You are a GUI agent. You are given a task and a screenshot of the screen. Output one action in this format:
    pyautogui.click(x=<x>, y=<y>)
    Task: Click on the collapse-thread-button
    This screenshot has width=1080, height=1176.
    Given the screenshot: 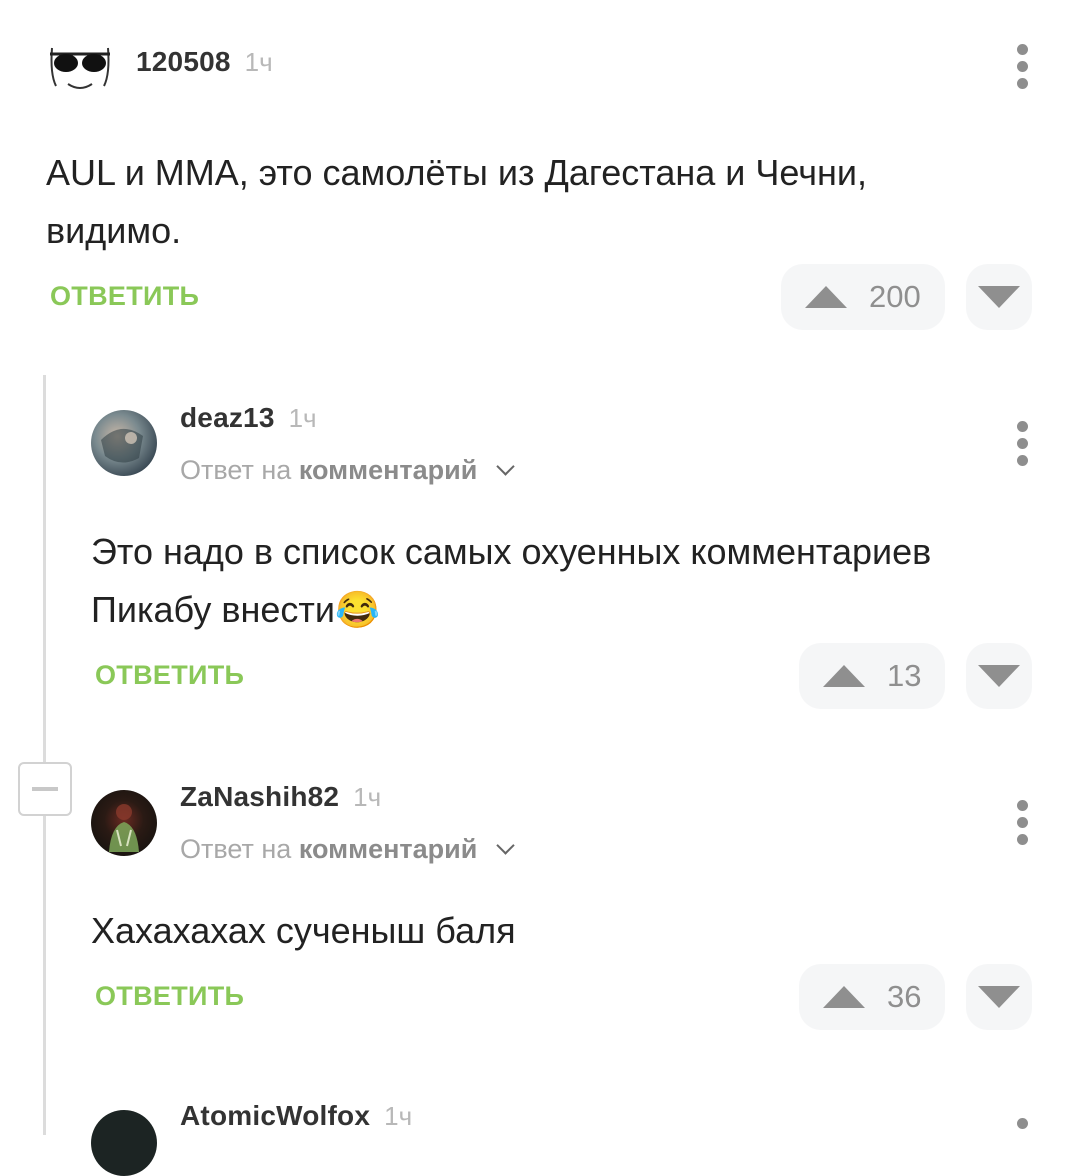 What is the action you would take?
    pyautogui.click(x=45, y=789)
    